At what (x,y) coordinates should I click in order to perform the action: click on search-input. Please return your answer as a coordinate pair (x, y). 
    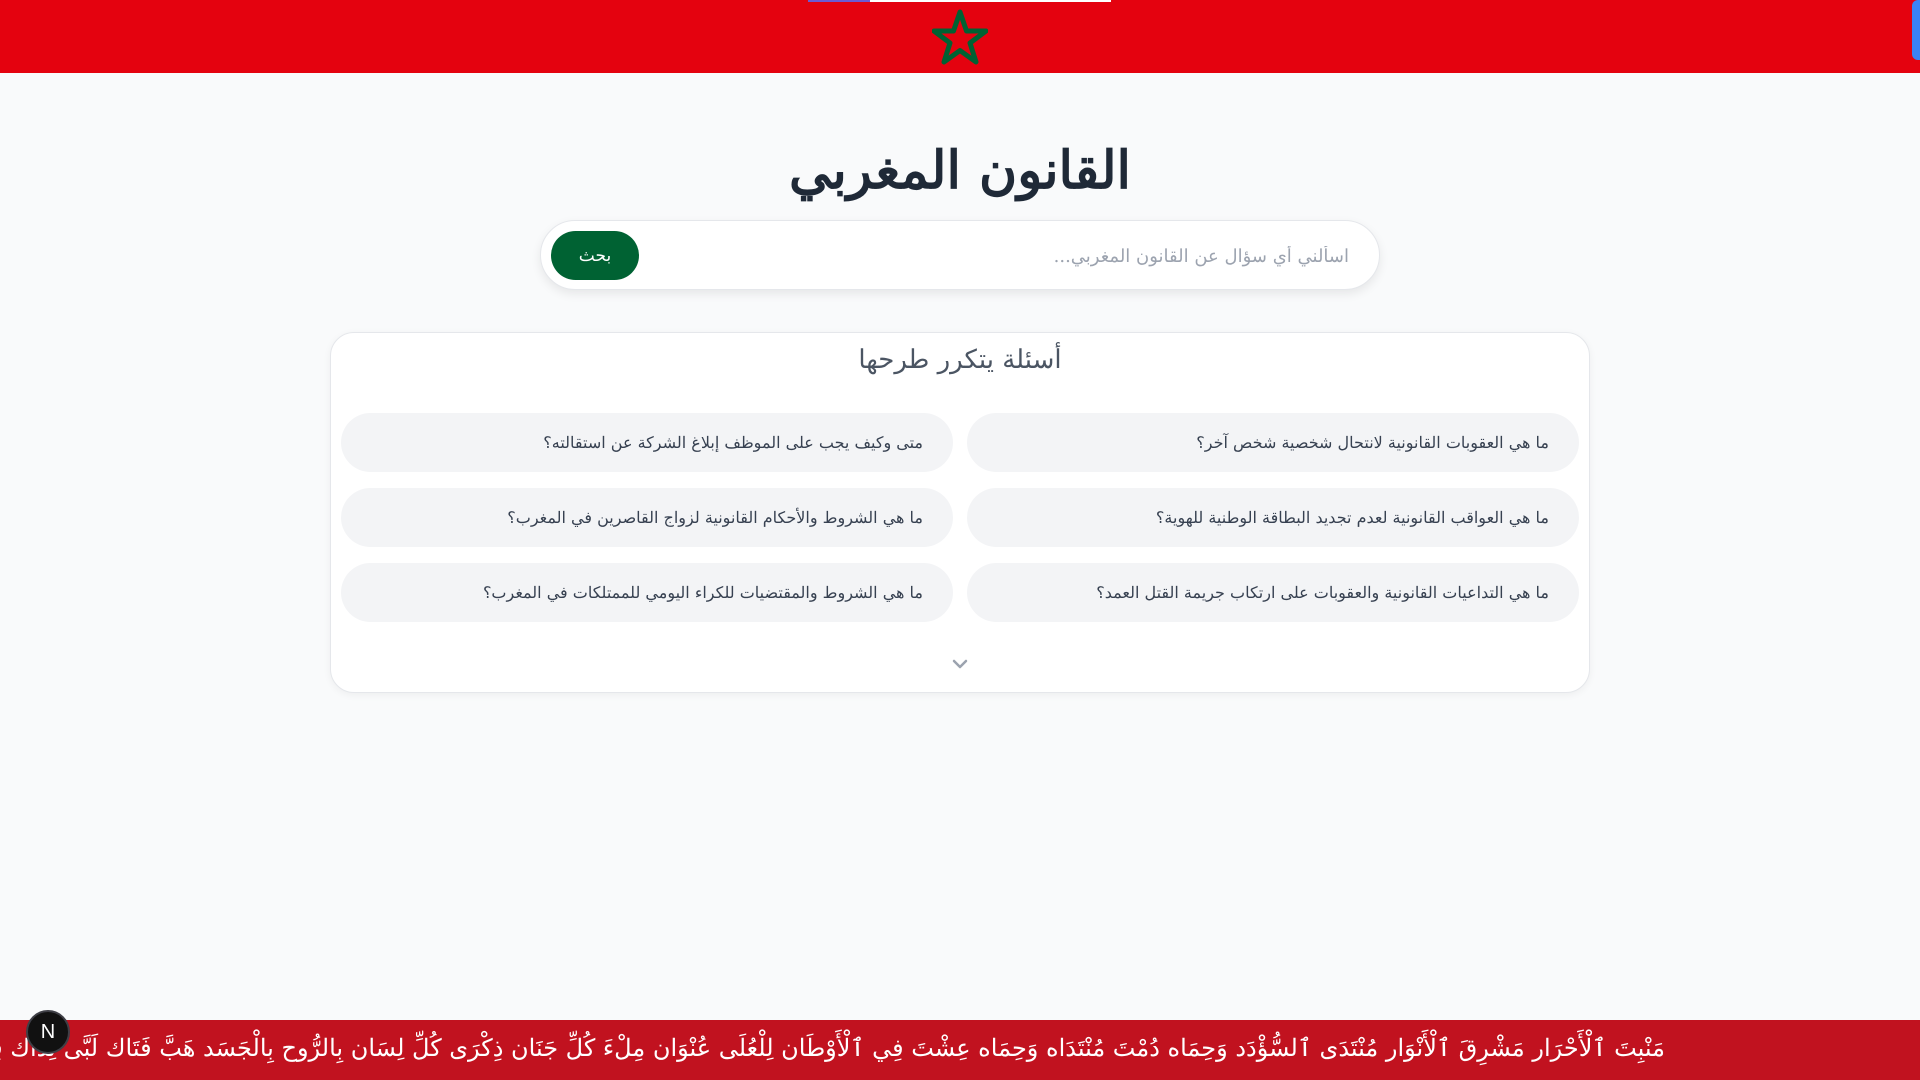
    Looking at the image, I should click on (1019, 256).